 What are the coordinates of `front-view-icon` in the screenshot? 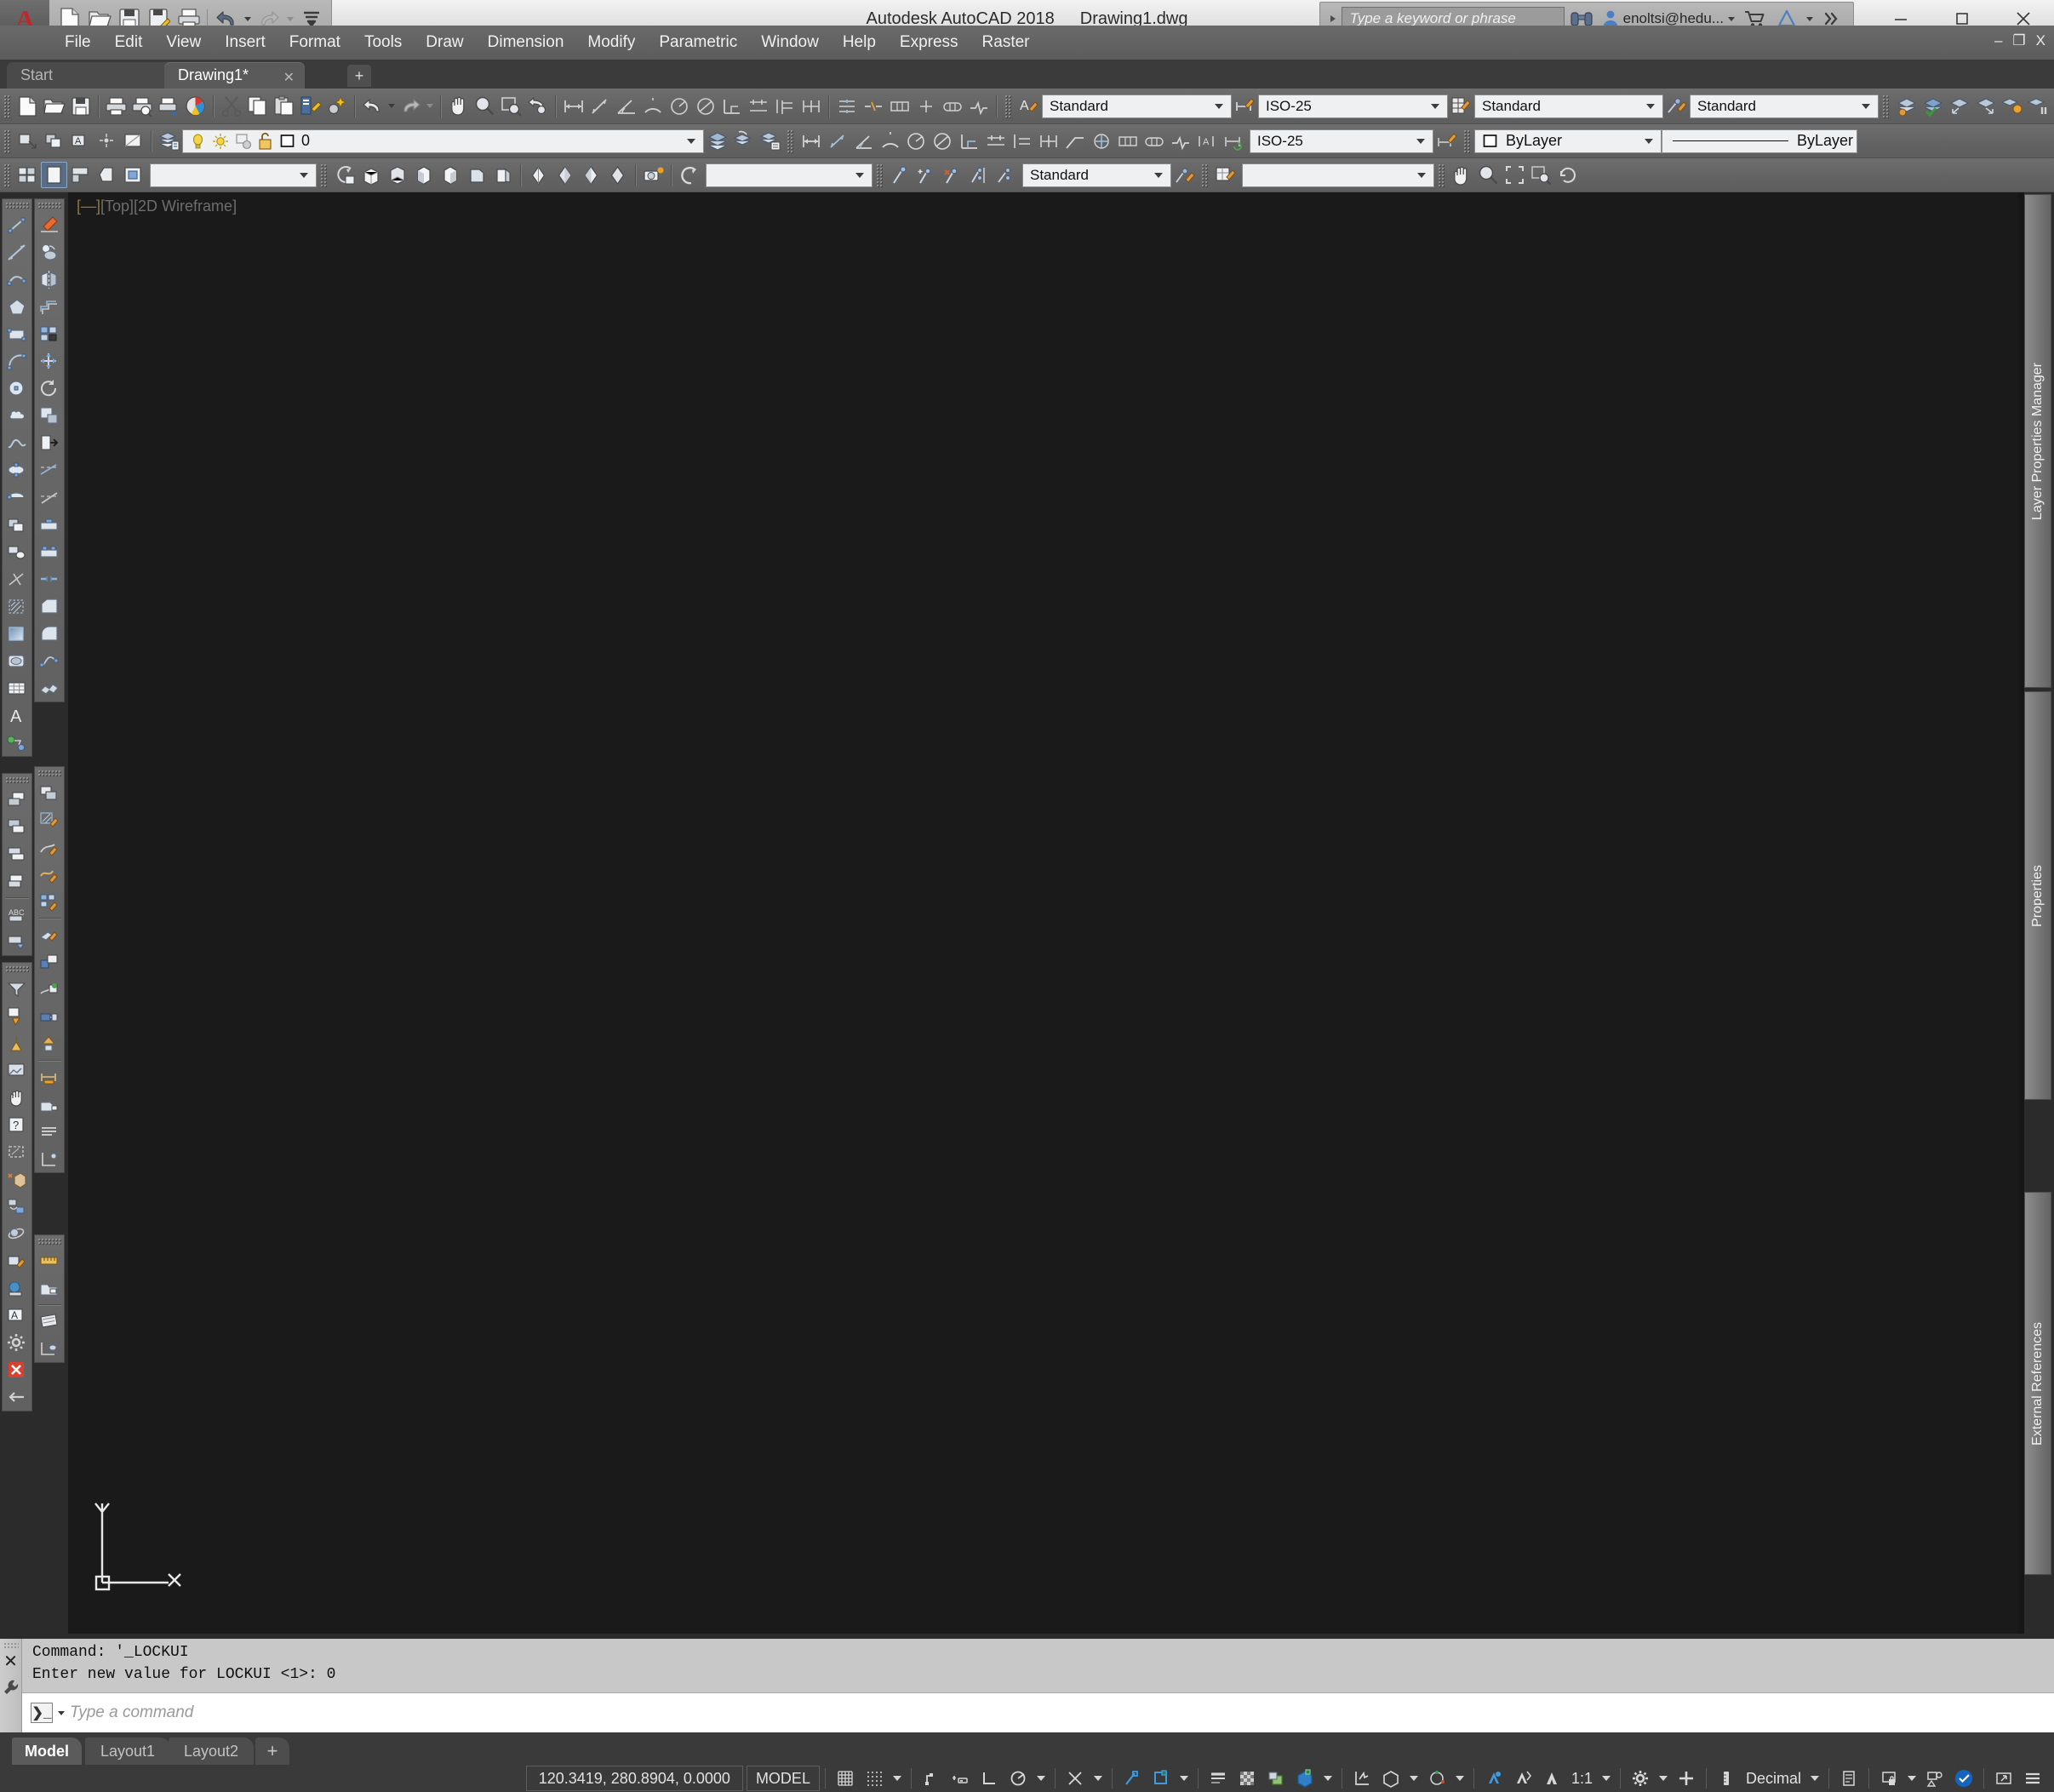 It's located at (476, 175).